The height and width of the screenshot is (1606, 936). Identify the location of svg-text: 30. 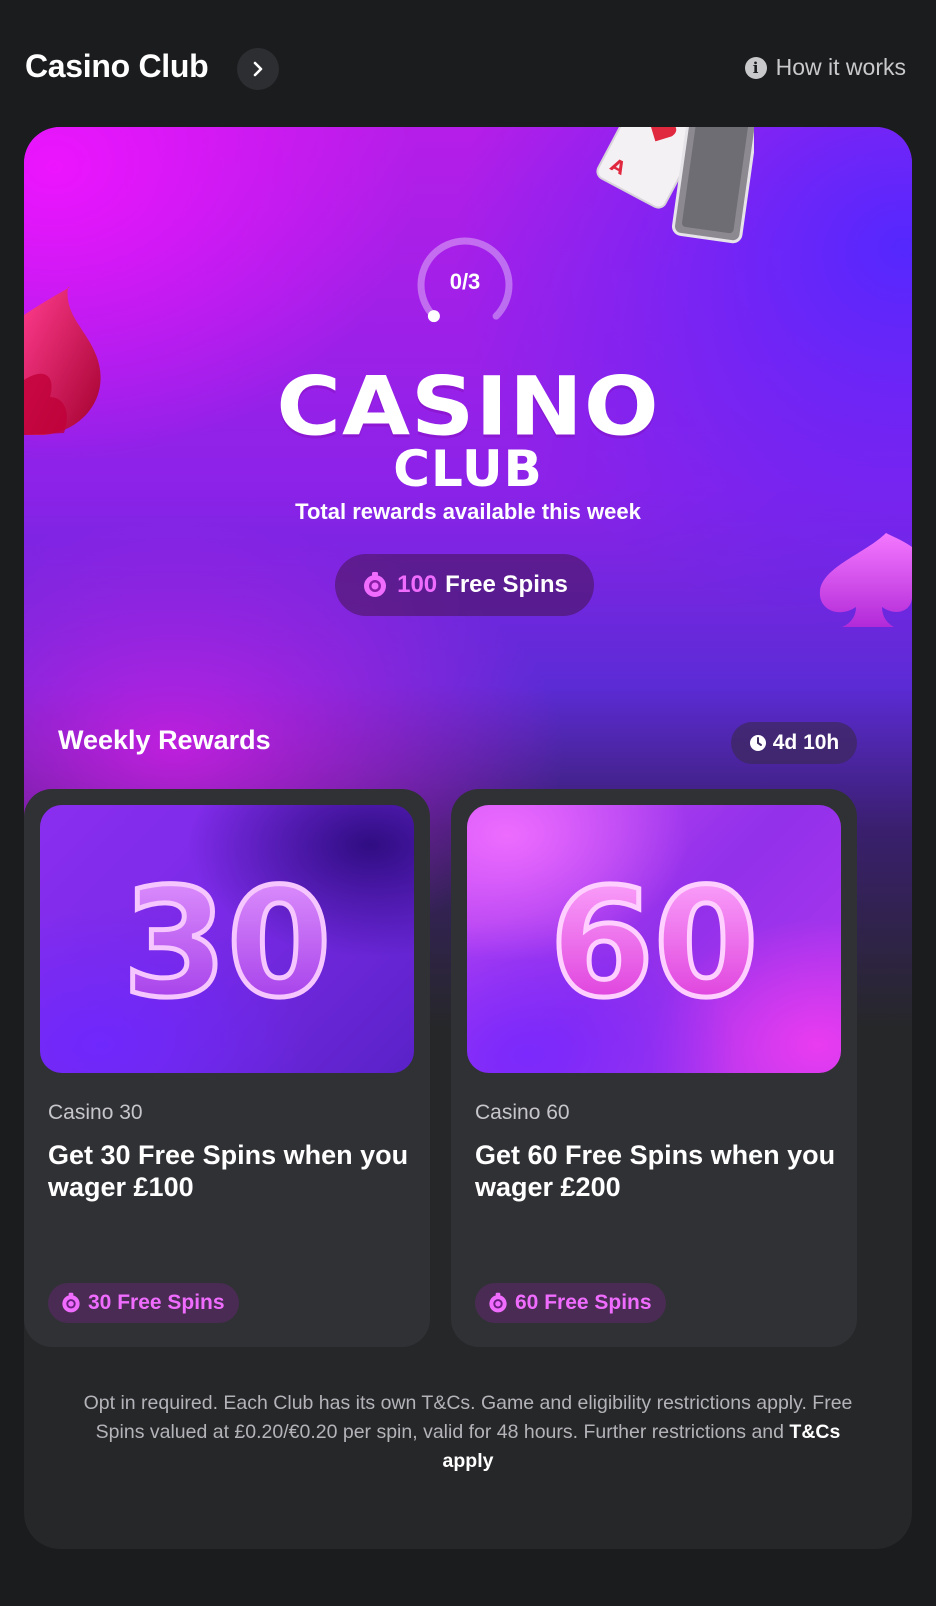
(227, 944).